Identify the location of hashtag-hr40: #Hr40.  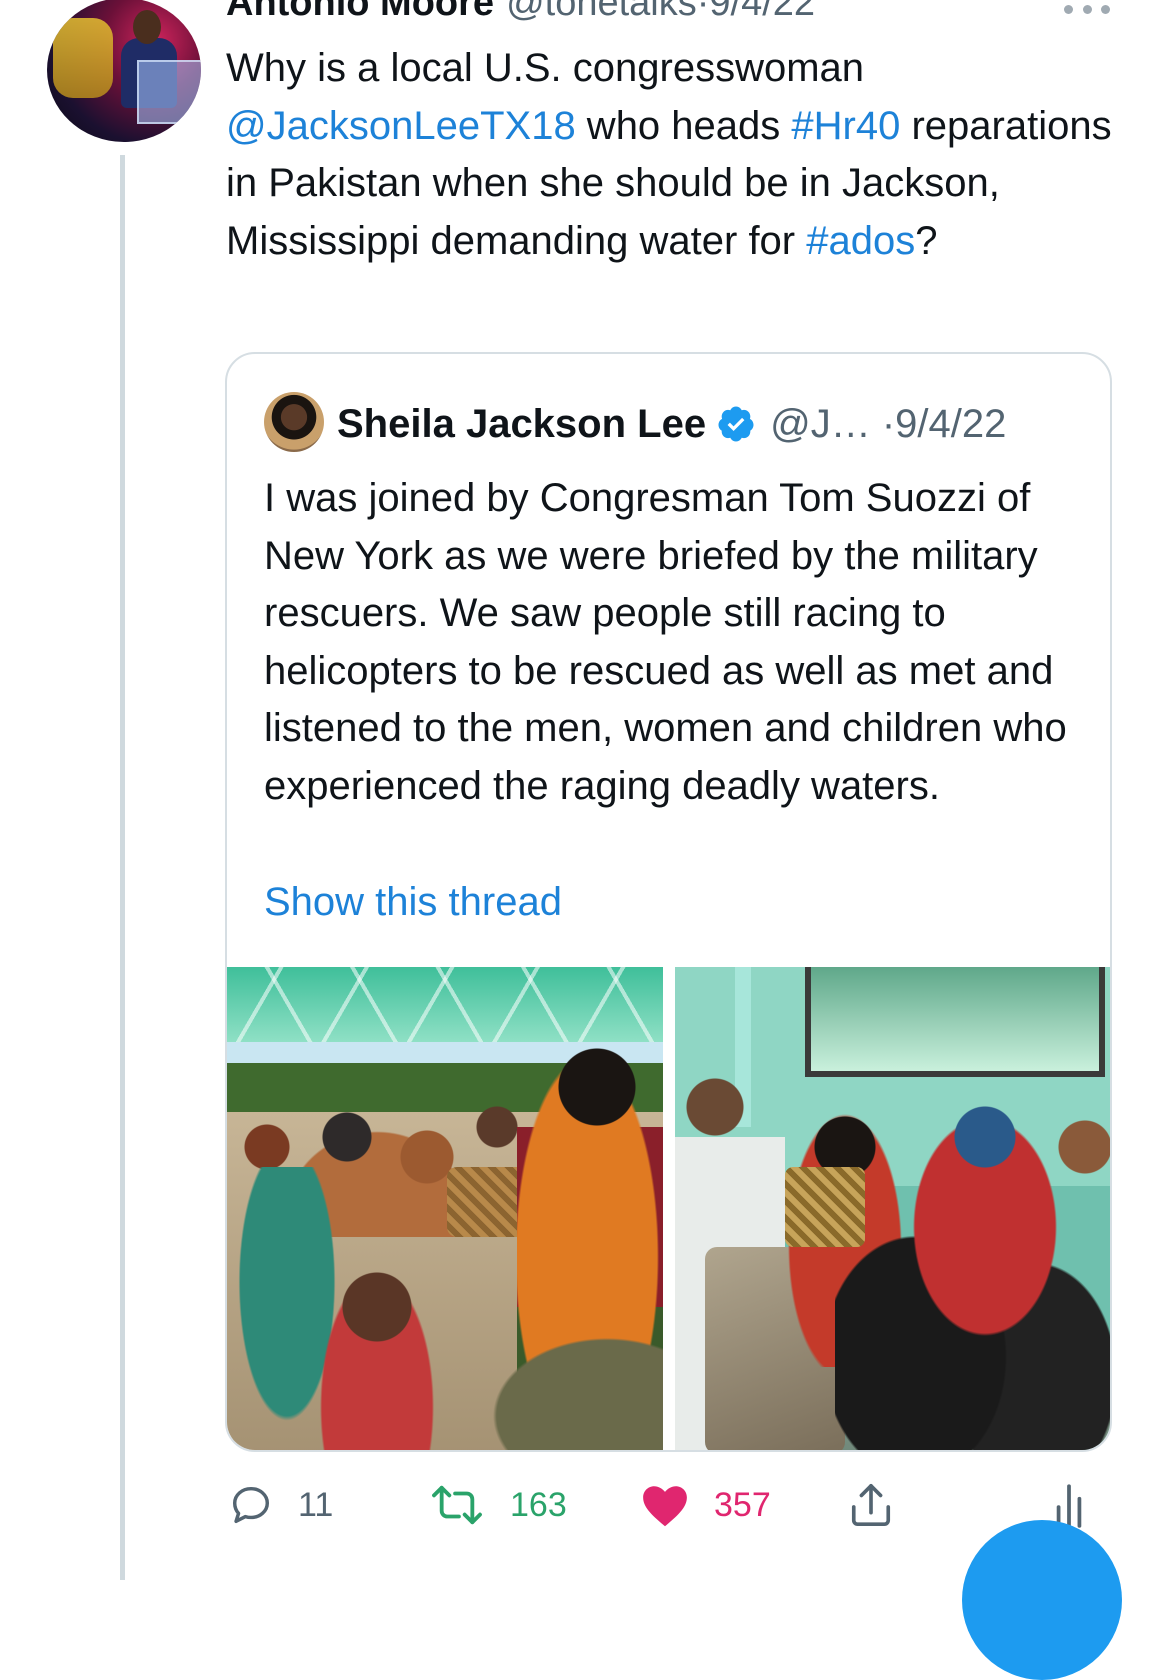
(845, 126).